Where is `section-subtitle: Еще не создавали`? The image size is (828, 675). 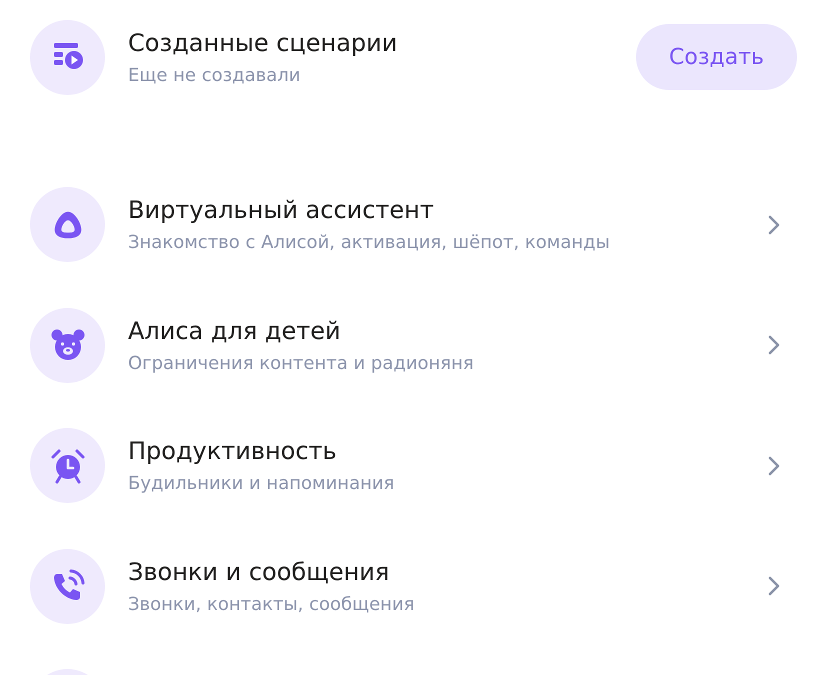
section-subtitle: Еще не создавали is located at coordinates (215, 75).